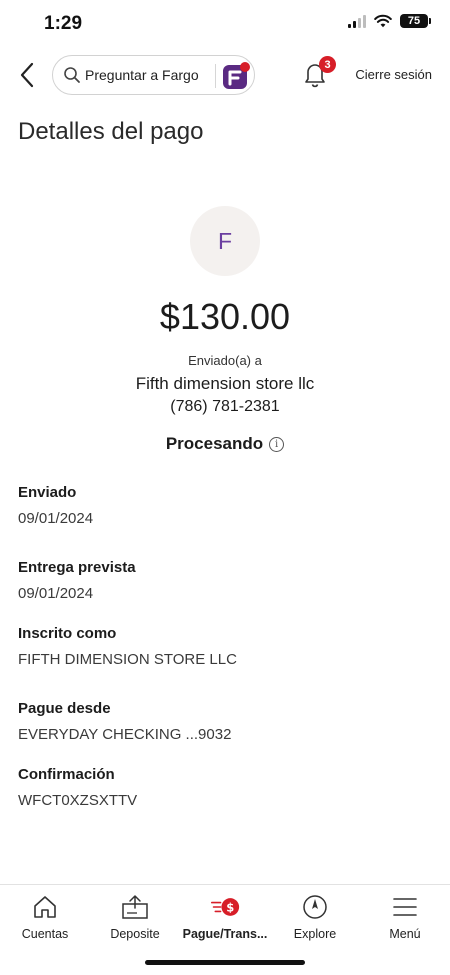  What do you see at coordinates (63, 23) in the screenshot?
I see `status-time: 1:29` at bounding box center [63, 23].